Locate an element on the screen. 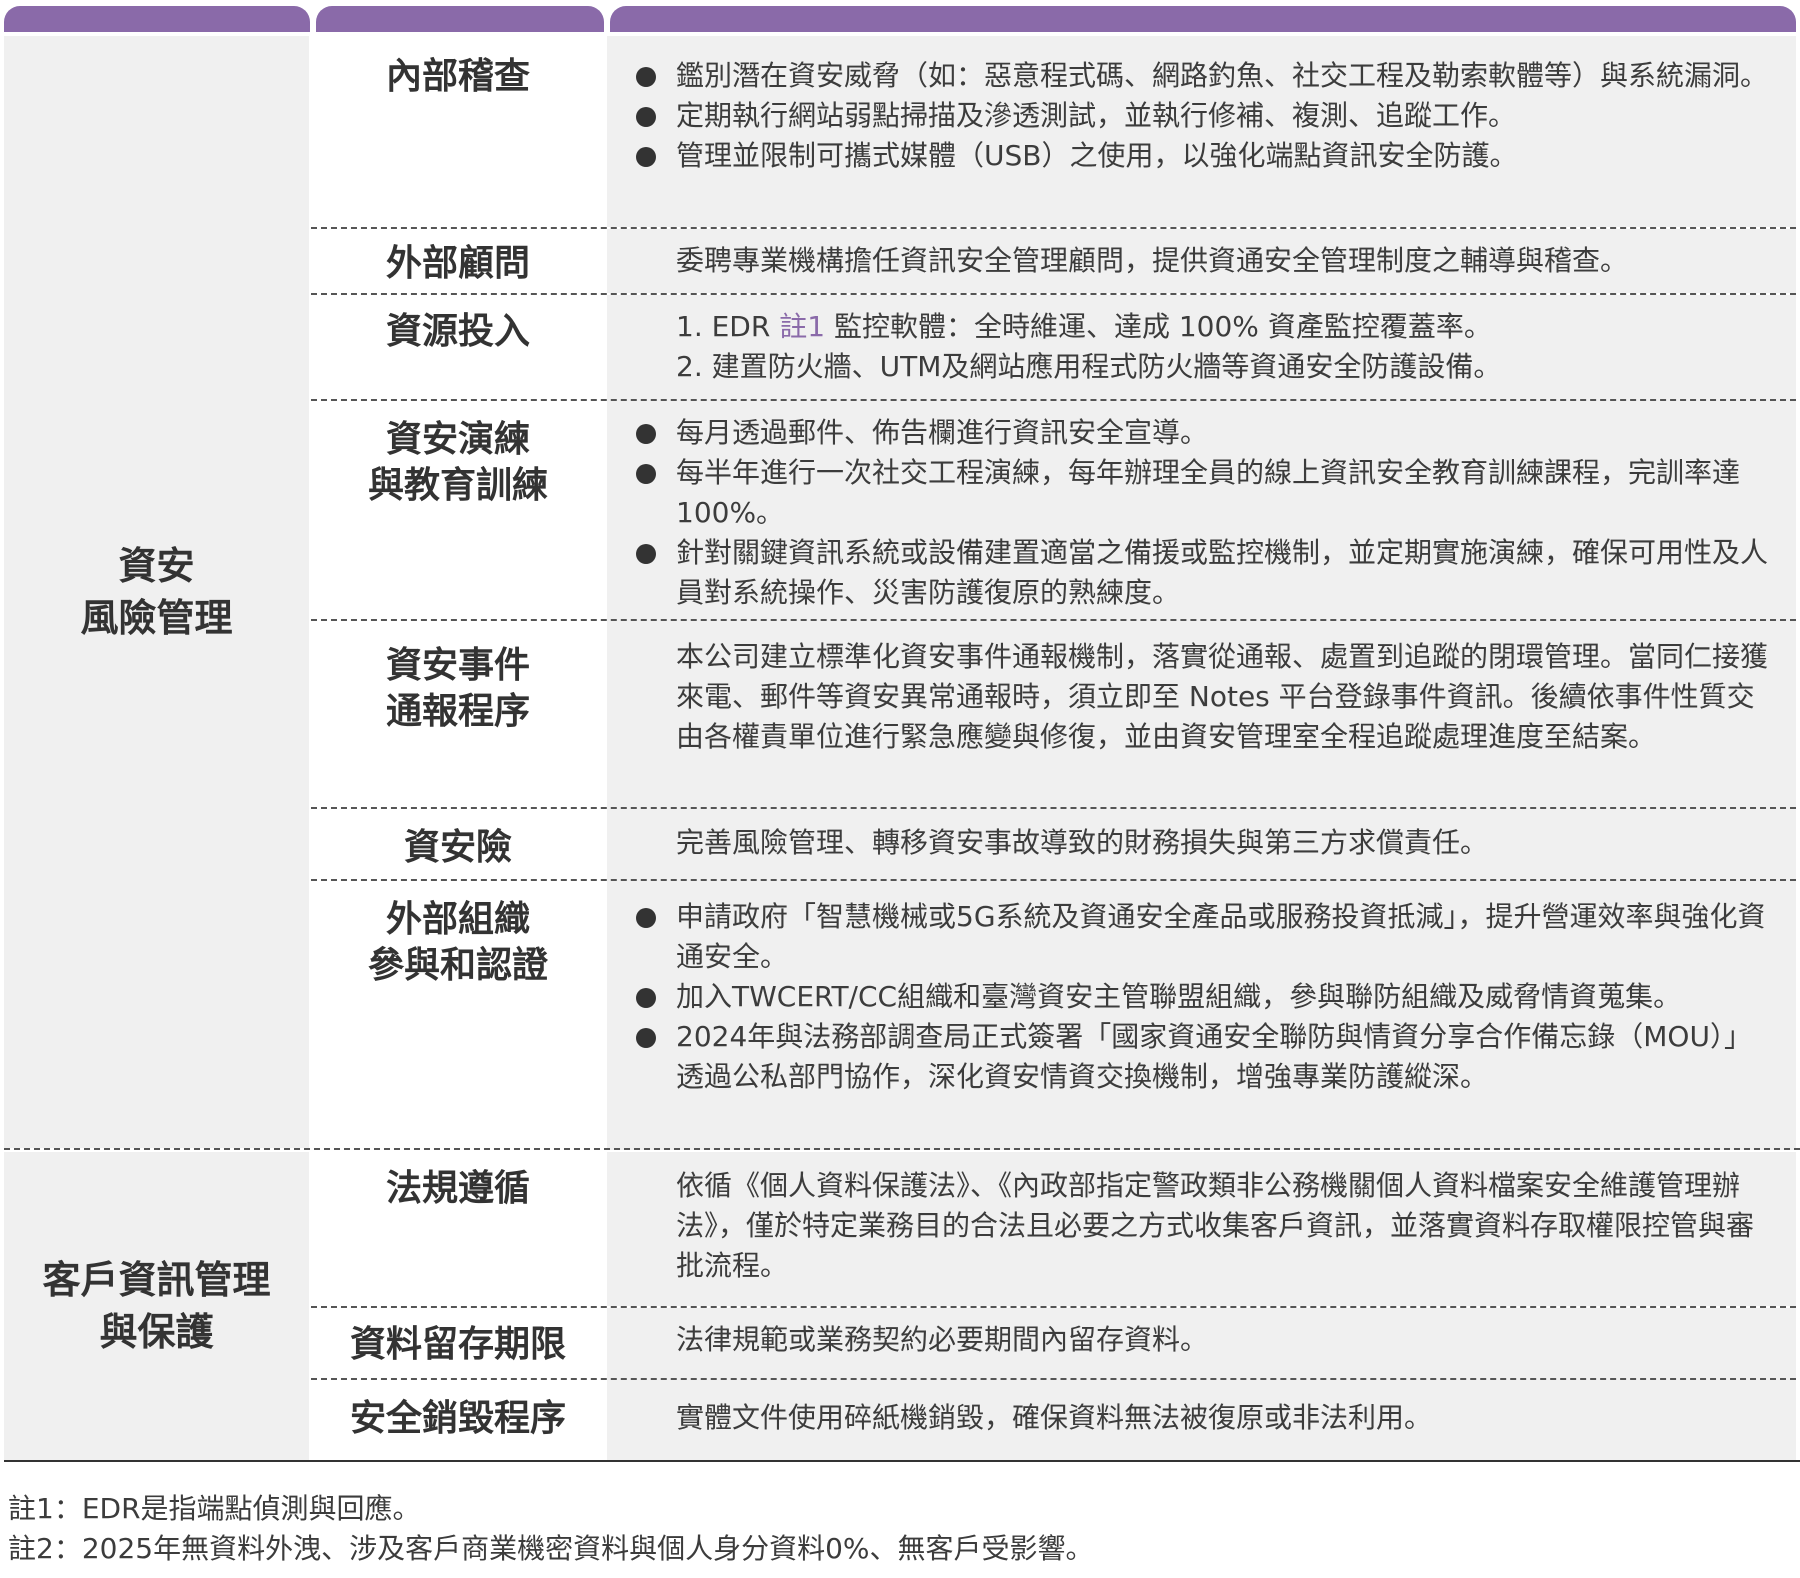  footnote-1: 註1：EDR是指端點偵測與回應。 is located at coordinates (214, 1508).